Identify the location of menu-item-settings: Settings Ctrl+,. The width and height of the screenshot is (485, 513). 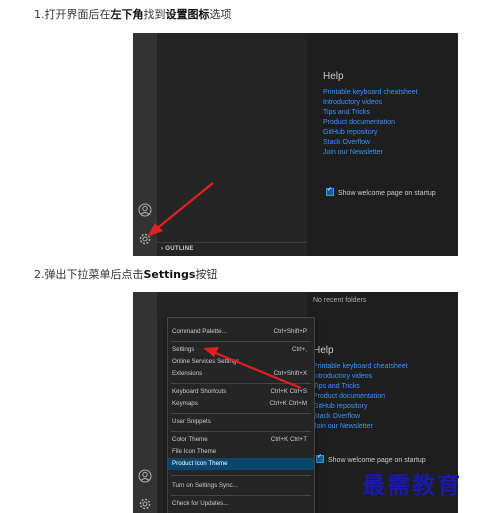
(241, 350).